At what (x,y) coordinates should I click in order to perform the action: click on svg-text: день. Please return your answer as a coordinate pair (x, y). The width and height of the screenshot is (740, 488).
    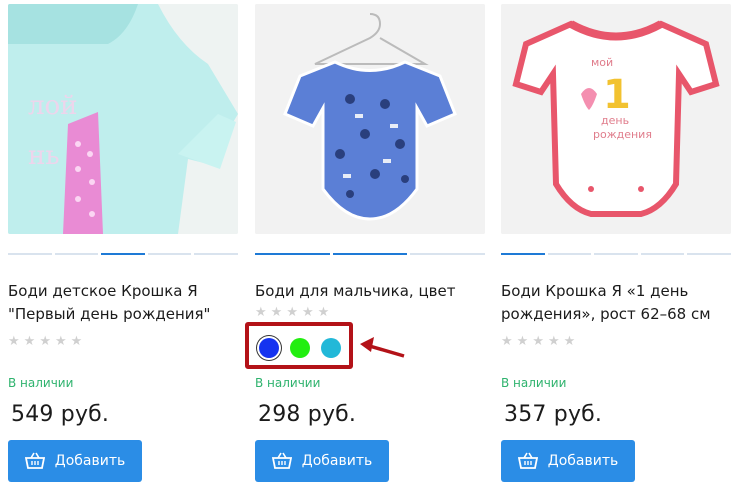
    Looking at the image, I should click on (615, 120).